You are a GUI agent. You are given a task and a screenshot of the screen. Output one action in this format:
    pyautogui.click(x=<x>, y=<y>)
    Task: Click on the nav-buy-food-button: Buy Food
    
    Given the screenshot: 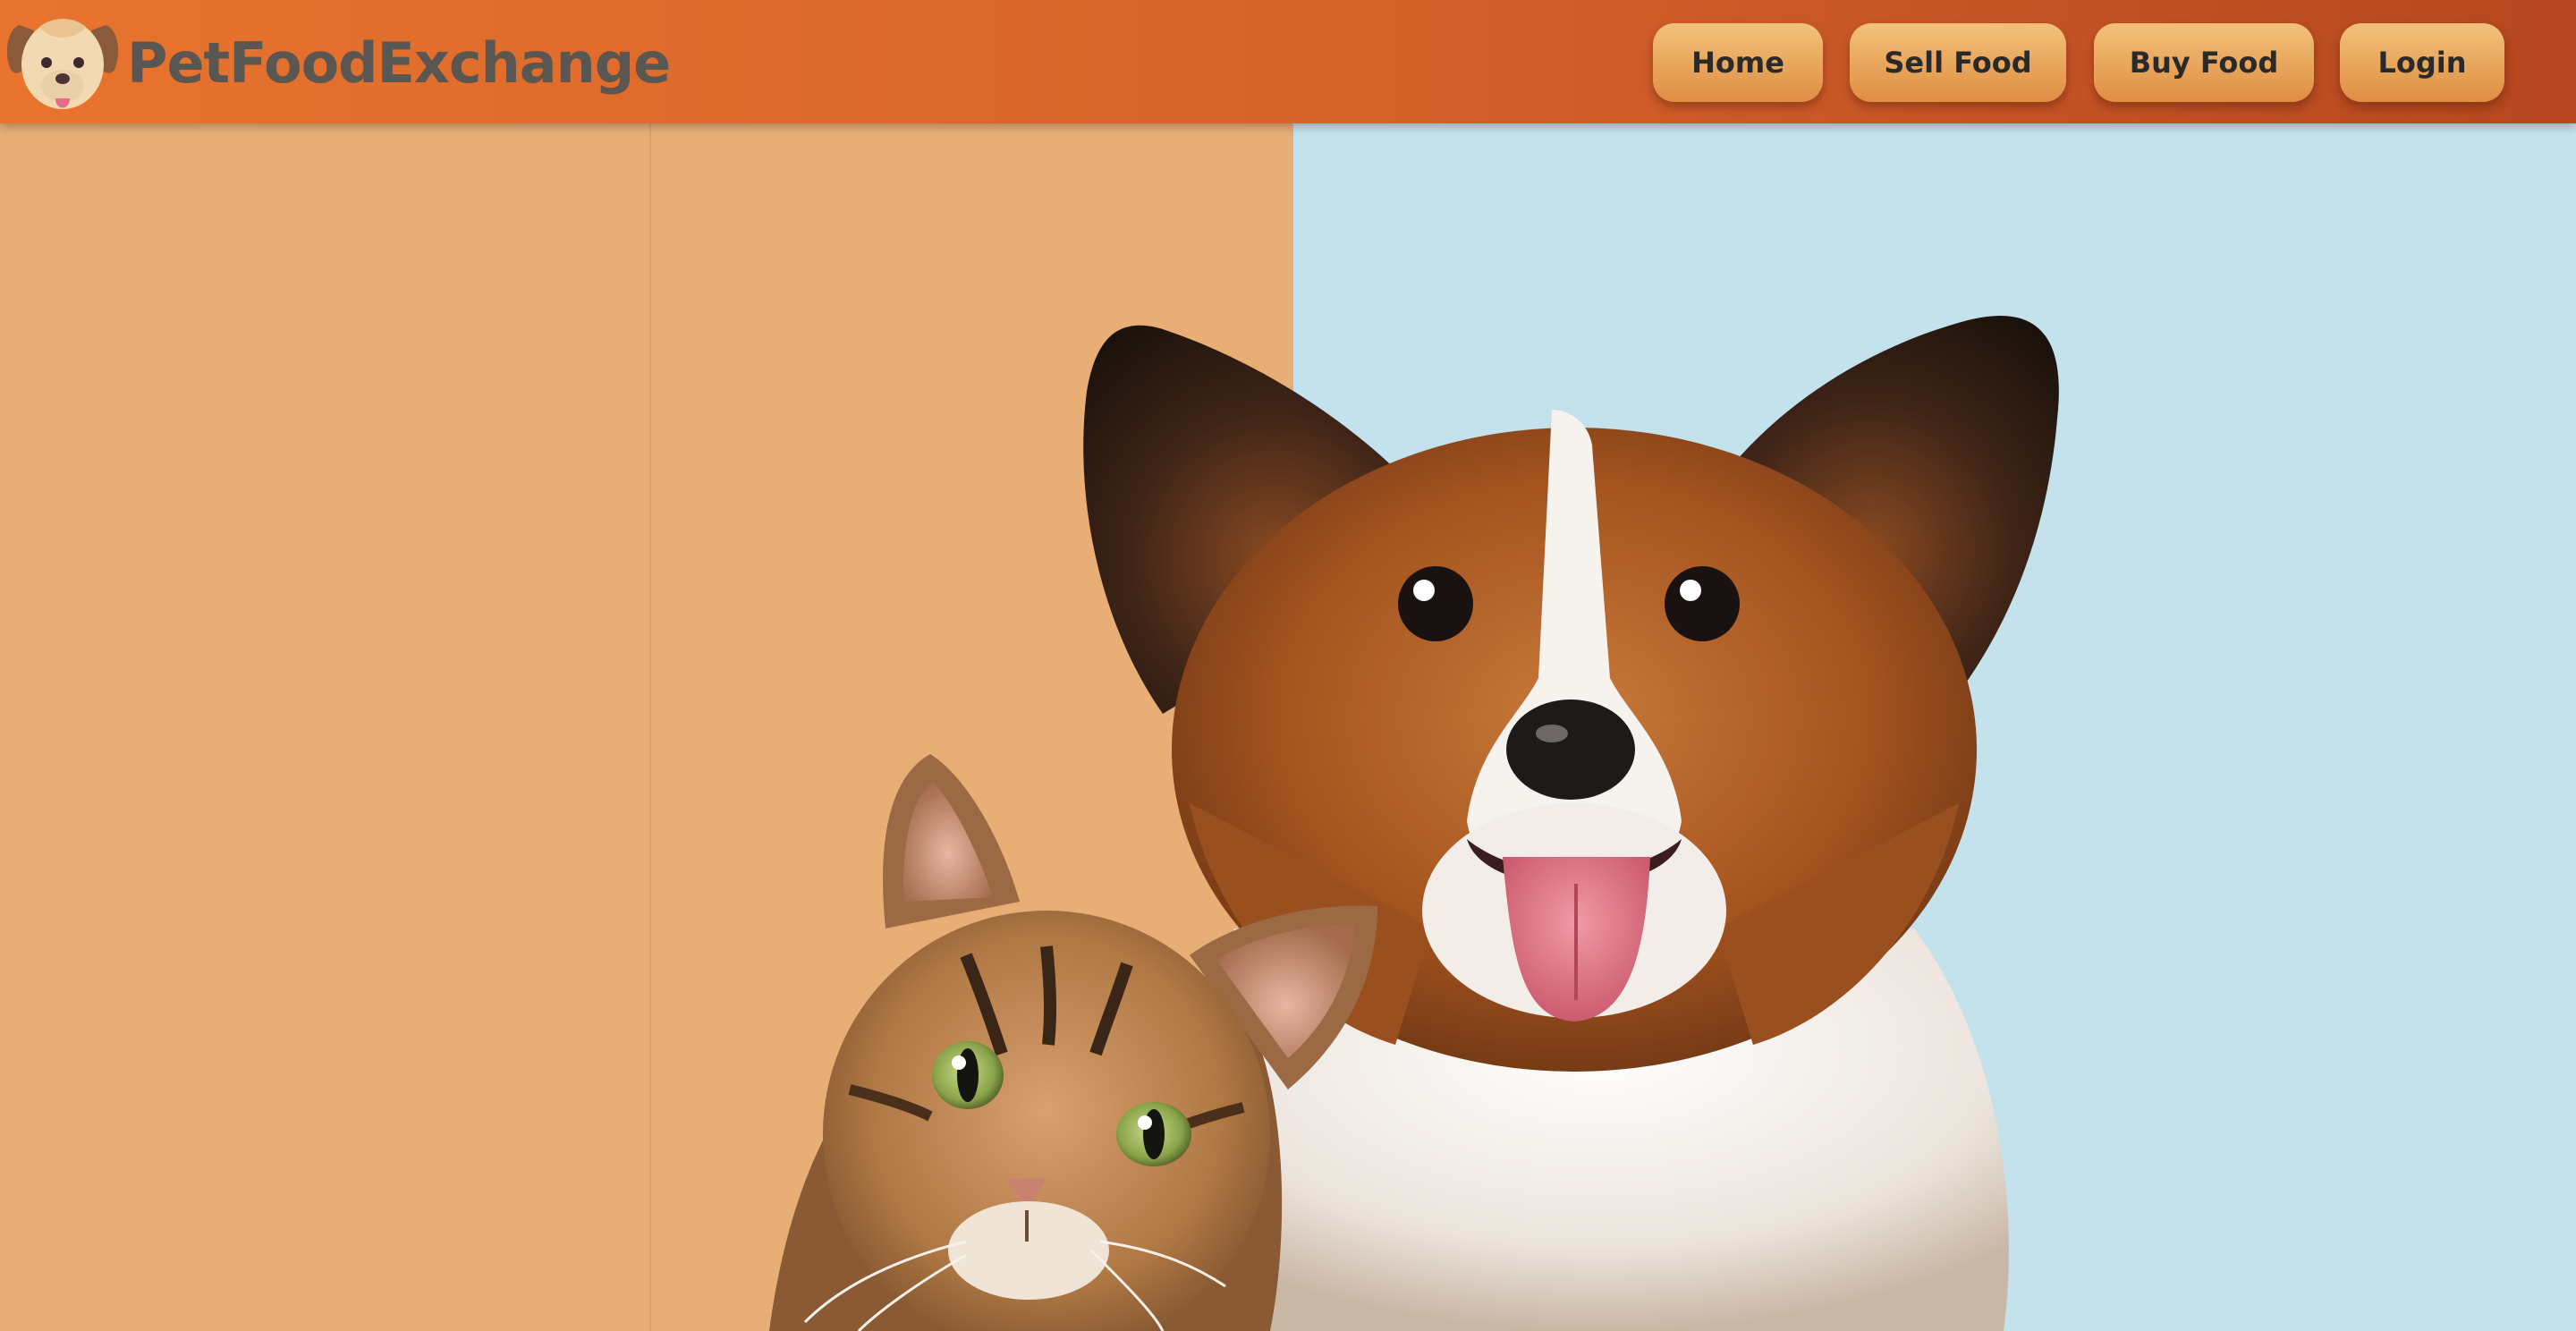 What is the action you would take?
    pyautogui.click(x=2204, y=62)
    